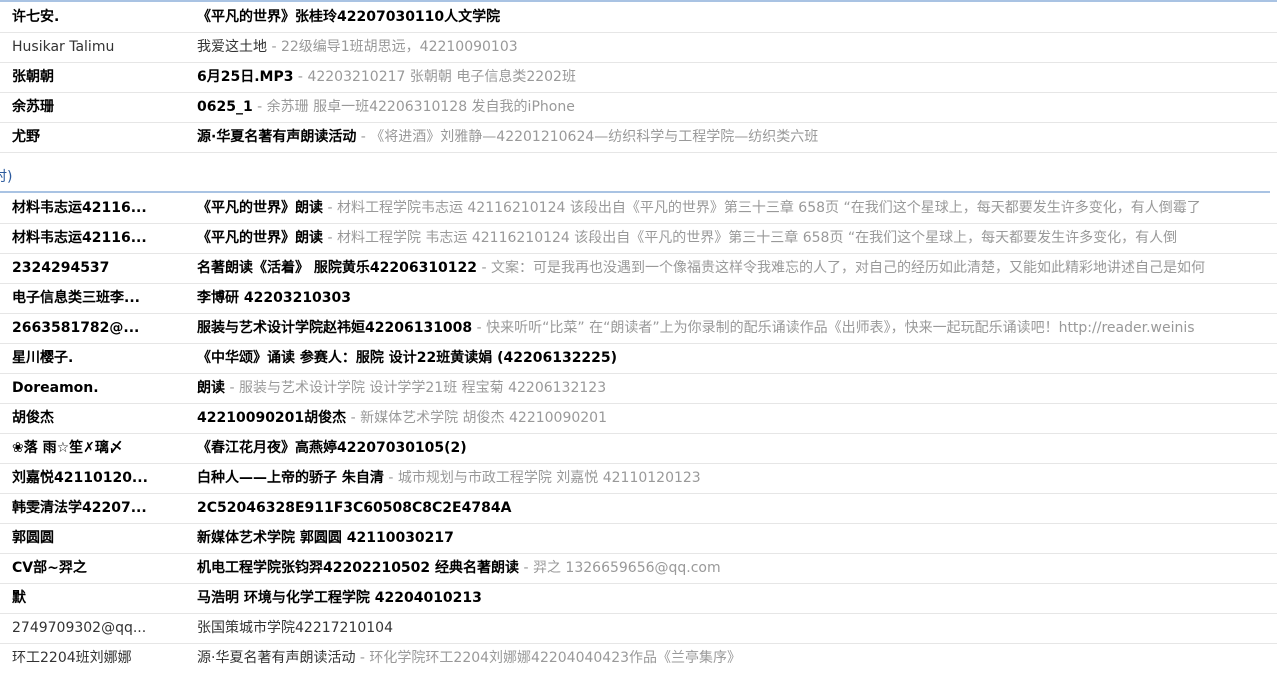  I want to click on mail-row: 默 马浩明 环境与化学工程学院 42204010213, so click(638, 599).